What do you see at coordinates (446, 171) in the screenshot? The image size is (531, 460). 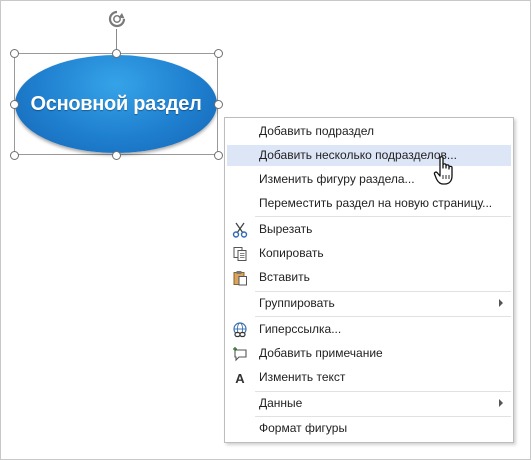 I see `hand-pointer-icon` at bounding box center [446, 171].